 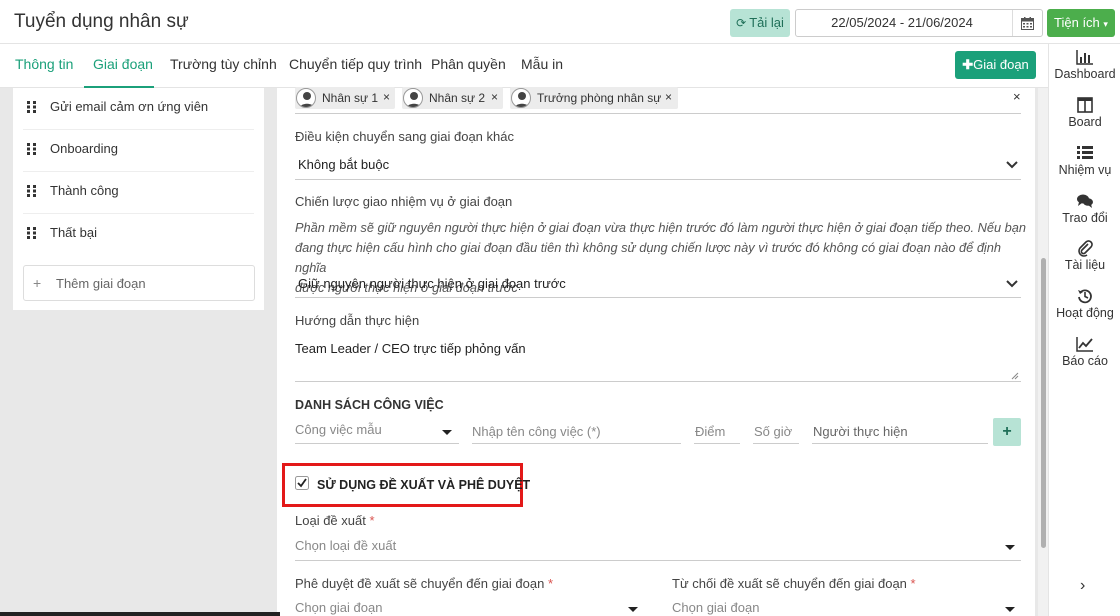 What do you see at coordinates (44, 72) in the screenshot?
I see `tab-info: Thông tin` at bounding box center [44, 72].